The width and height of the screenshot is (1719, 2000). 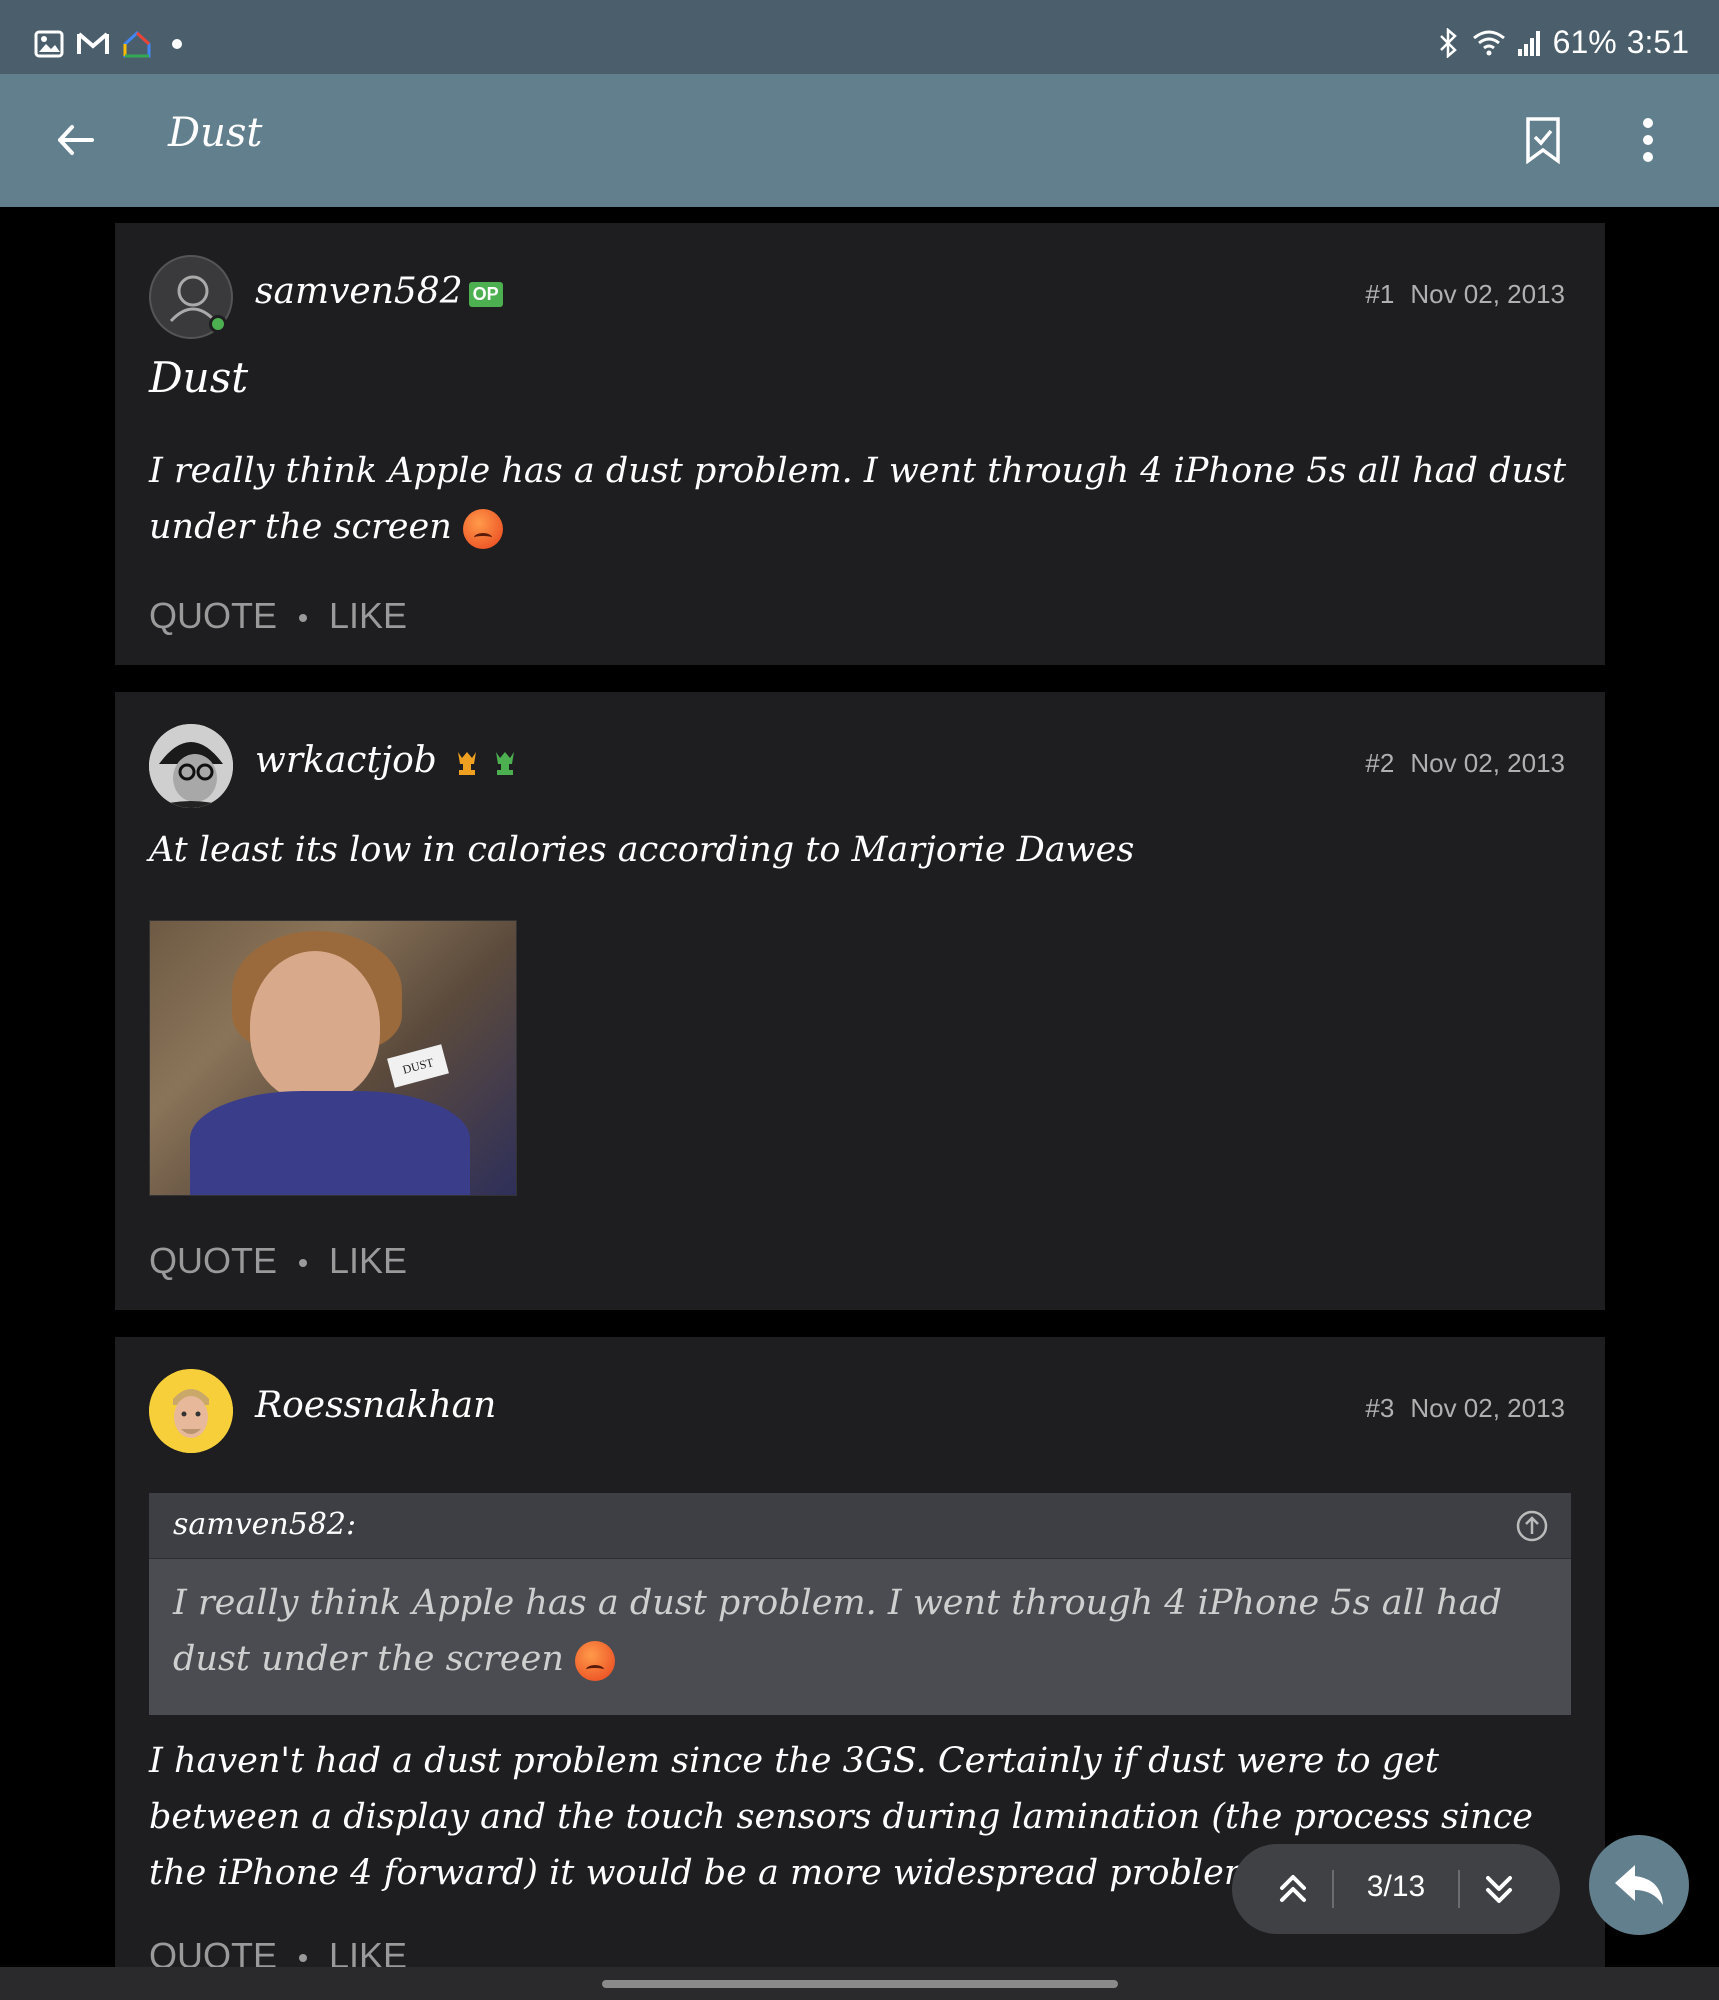 I want to click on gmail-icon, so click(x=93, y=43).